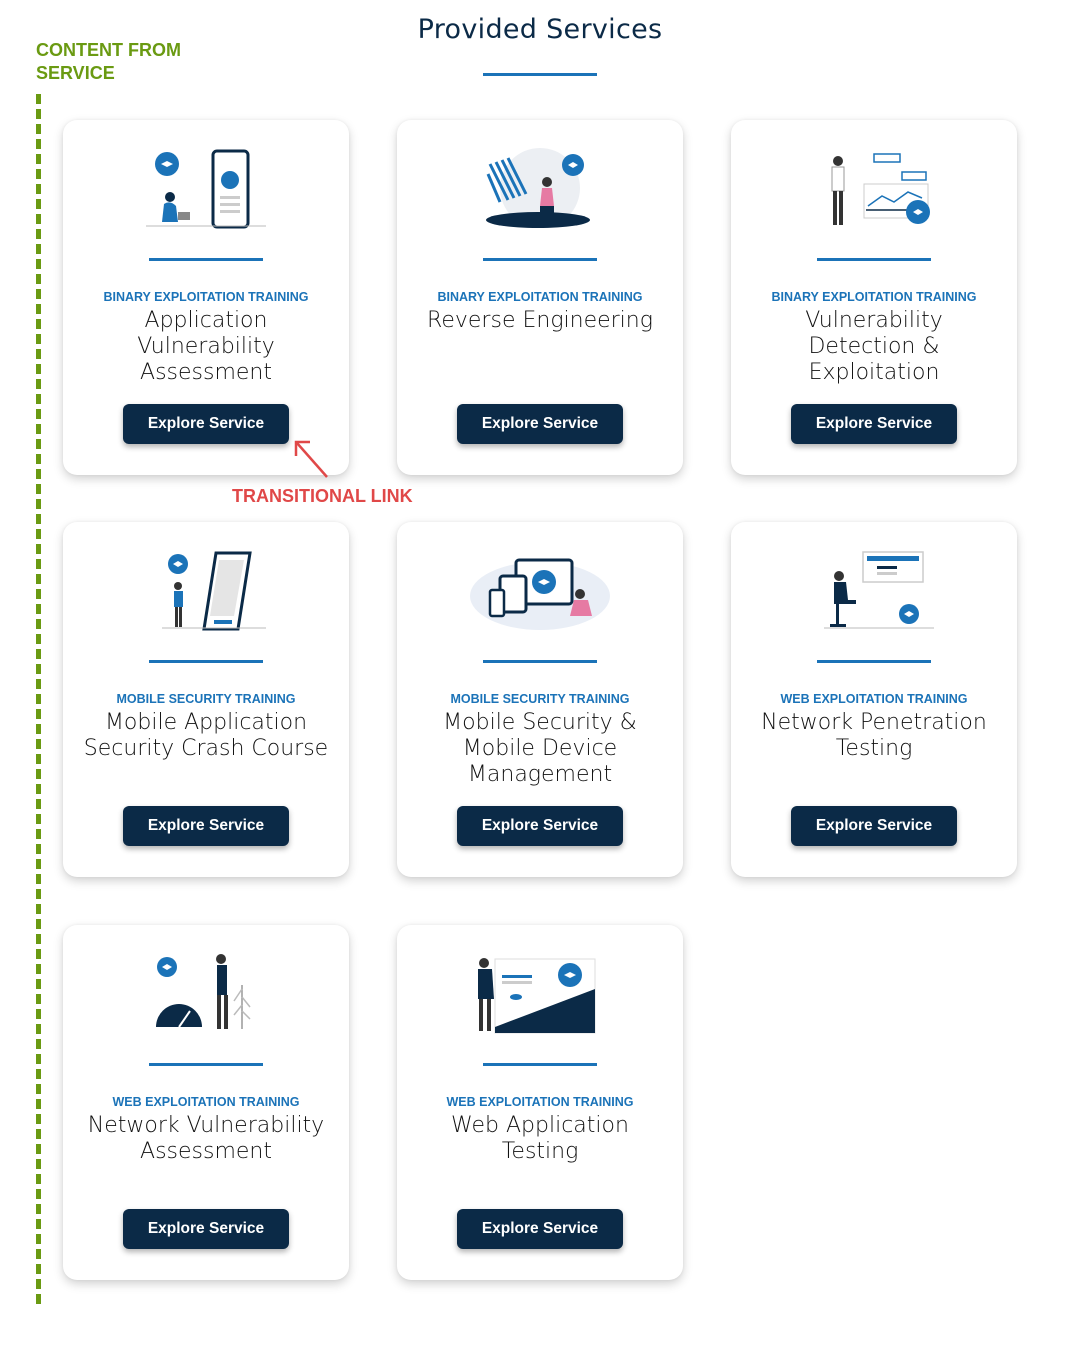 The height and width of the screenshot is (1353, 1080). I want to click on person-at-desk-illustration, so click(879, 590).